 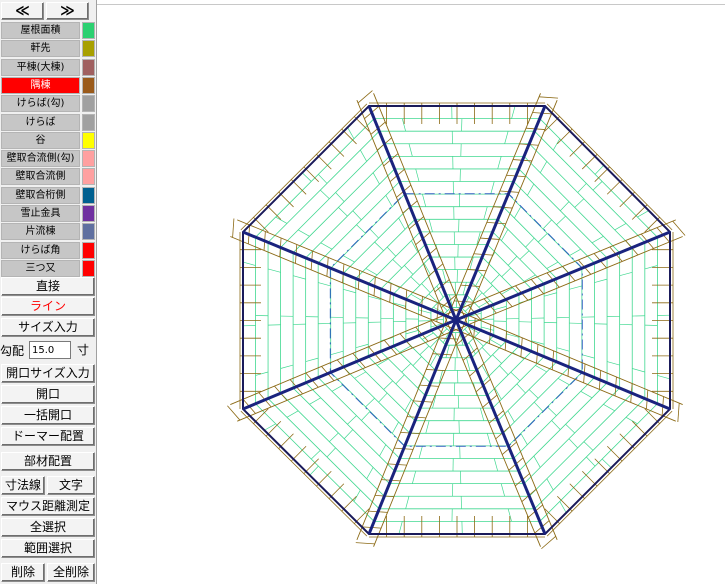 What do you see at coordinates (40, 104) in the screenshot?
I see `layer-label: けらば(勾)` at bounding box center [40, 104].